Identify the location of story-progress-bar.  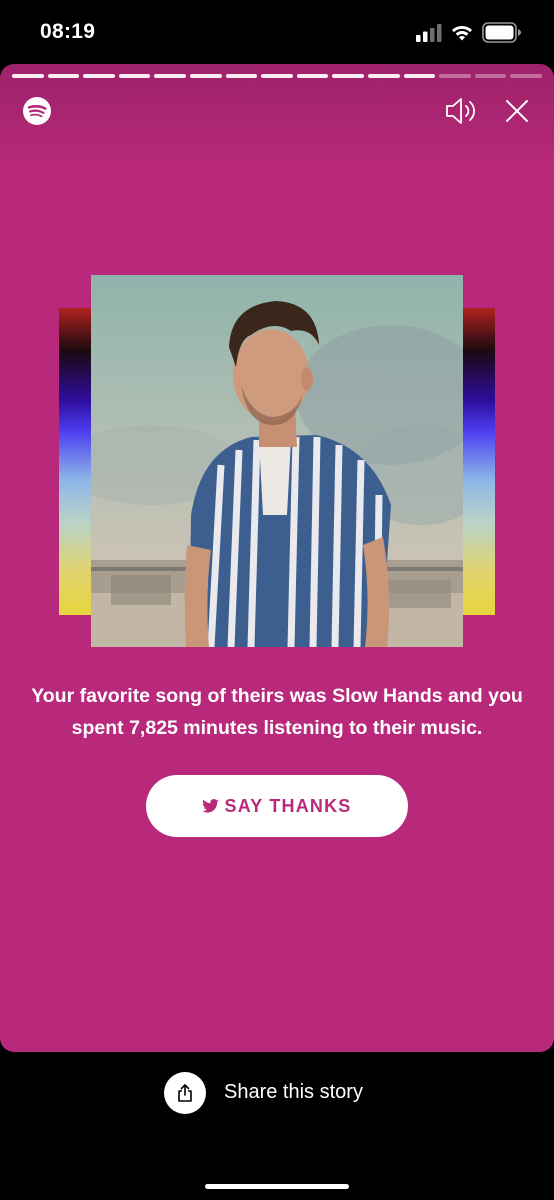
(277, 76).